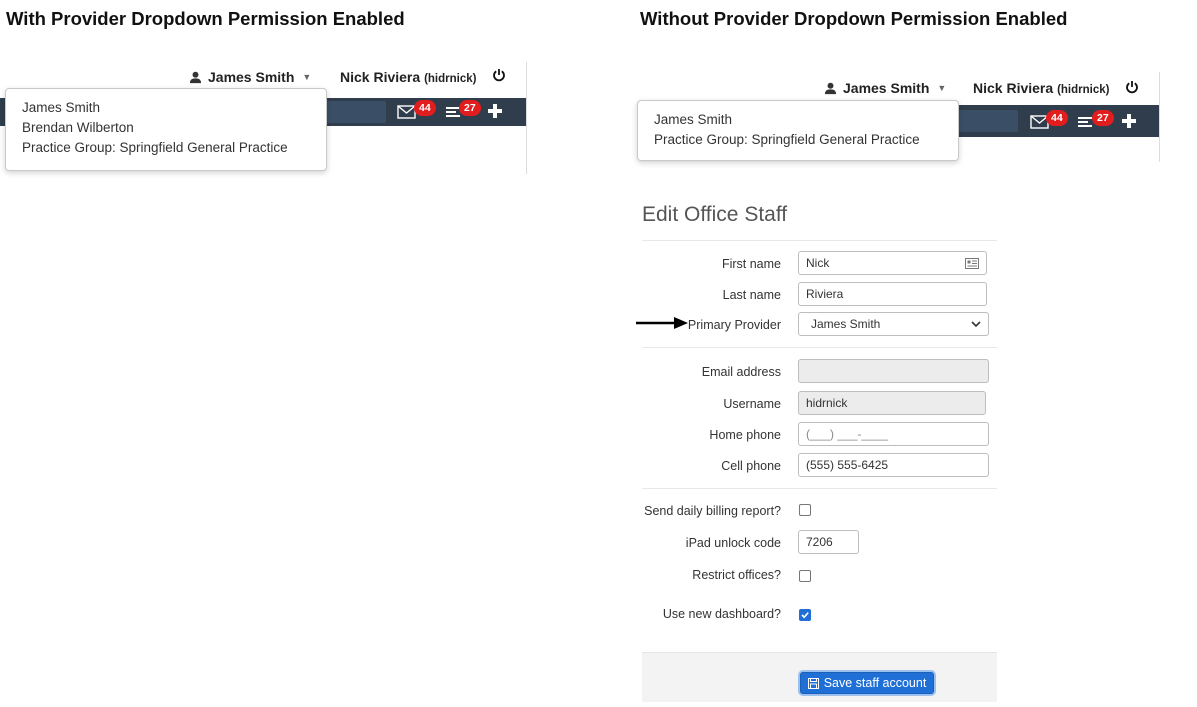  Describe the element at coordinates (805, 576) in the screenshot. I see `restrict-offices-checkbox` at that location.